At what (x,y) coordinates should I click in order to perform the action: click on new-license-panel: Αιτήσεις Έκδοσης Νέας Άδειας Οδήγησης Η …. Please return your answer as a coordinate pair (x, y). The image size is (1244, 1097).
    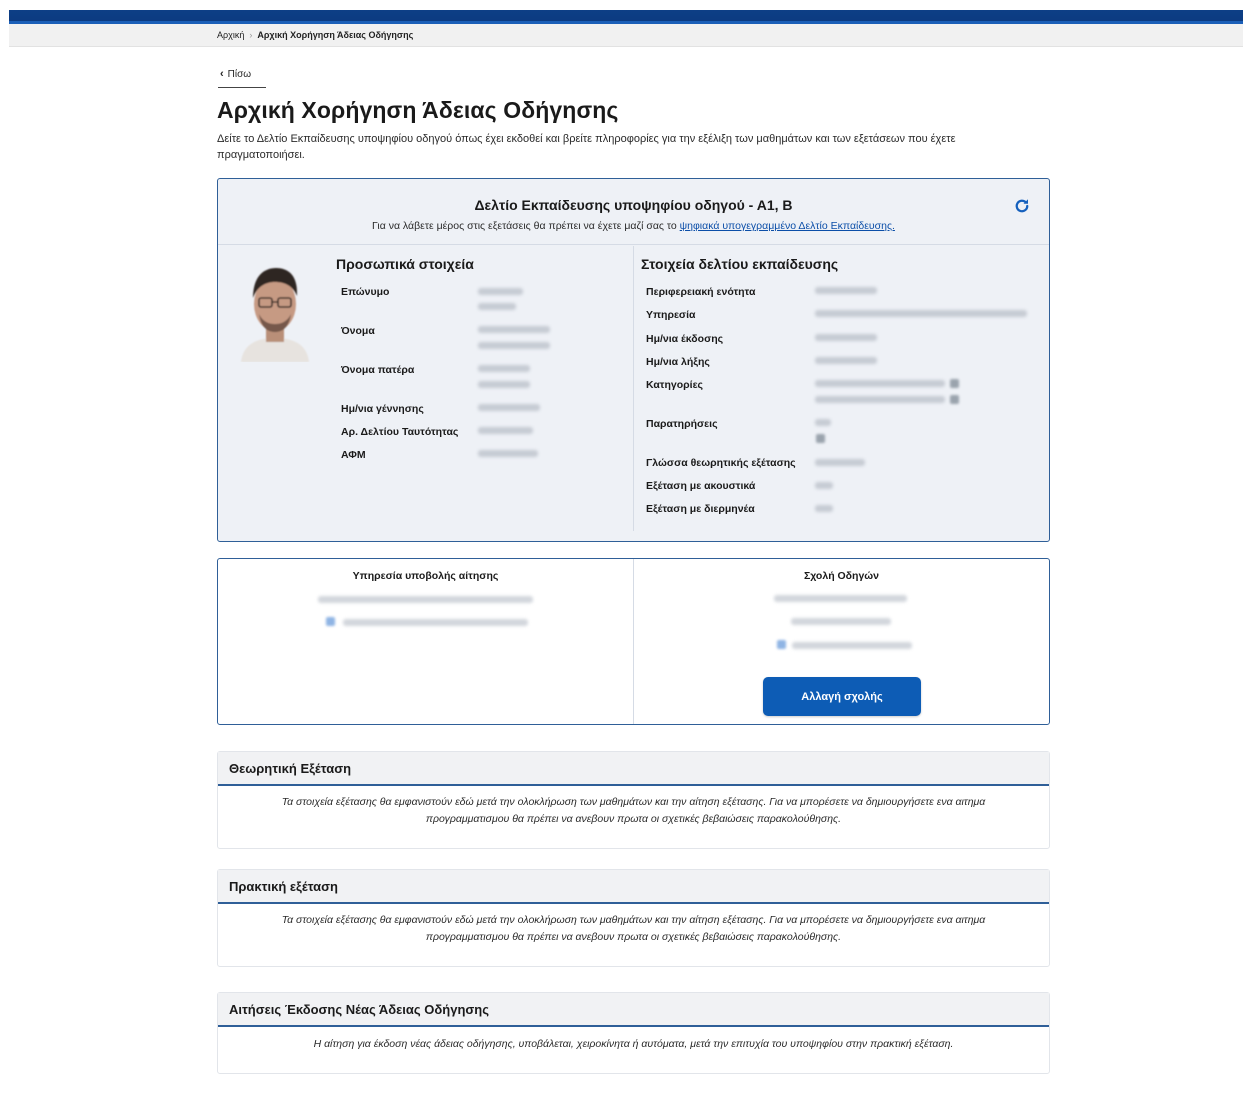
    Looking at the image, I should click on (633, 1033).